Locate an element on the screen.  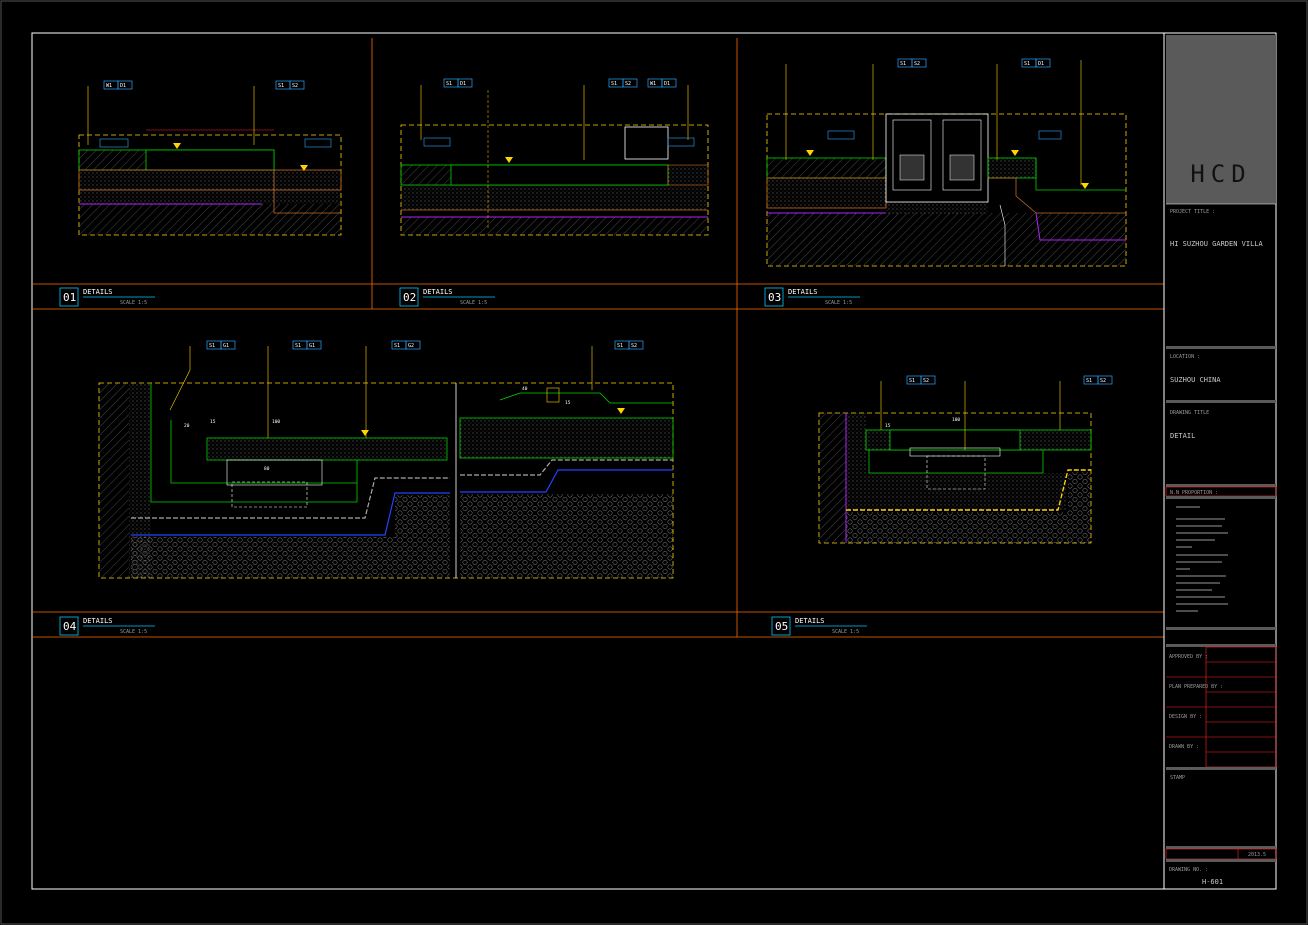
approved-by-label: APPROVED BY : is located at coordinates (1188, 657).